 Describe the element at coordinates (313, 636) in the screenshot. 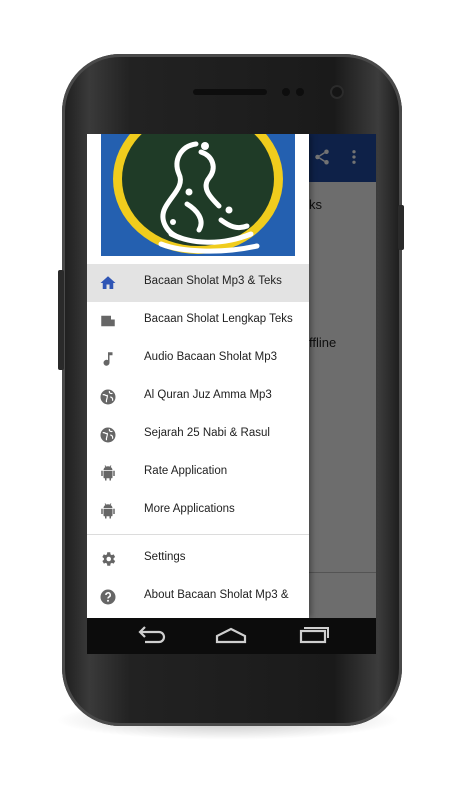

I see `recent-apps-icon` at that location.